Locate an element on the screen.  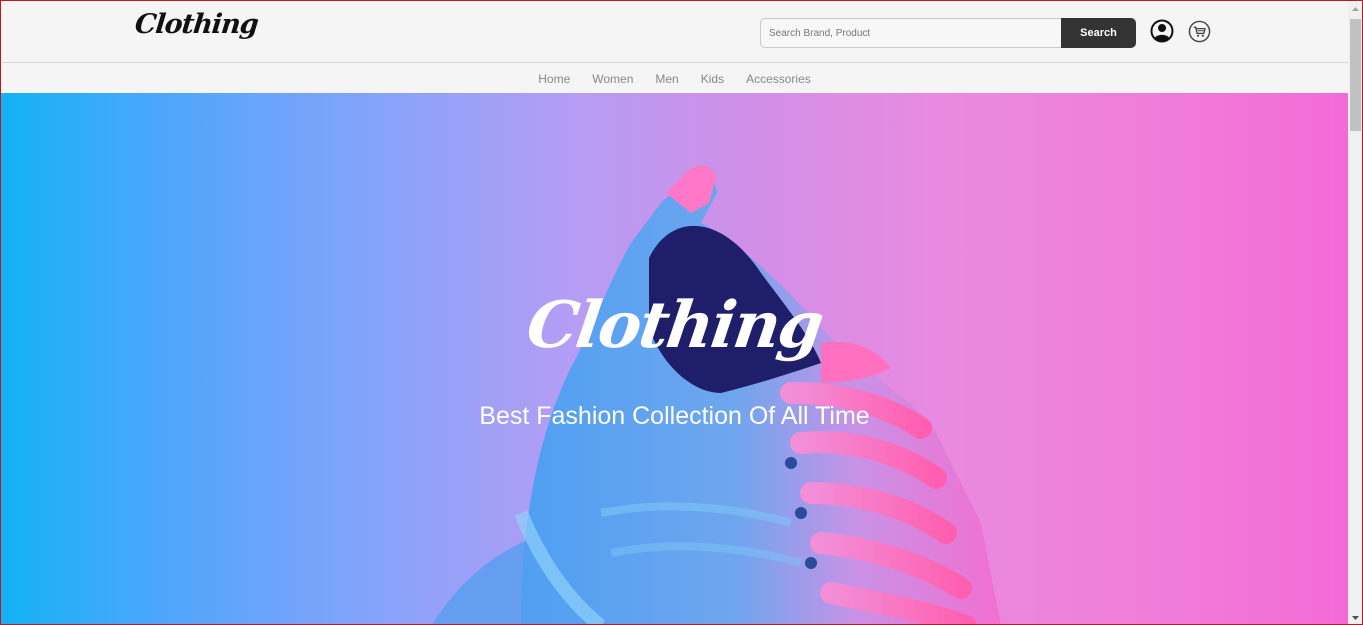
scroll-down-arrow-icon is located at coordinates (1355, 618).